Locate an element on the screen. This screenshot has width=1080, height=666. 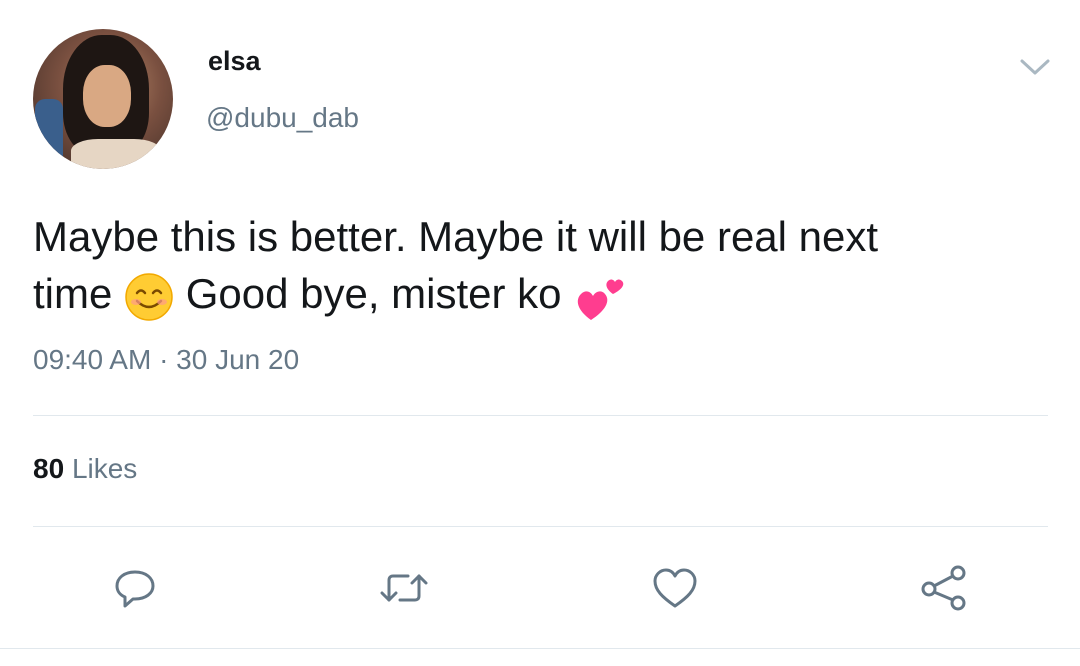
retweet-icon is located at coordinates (404, 588).